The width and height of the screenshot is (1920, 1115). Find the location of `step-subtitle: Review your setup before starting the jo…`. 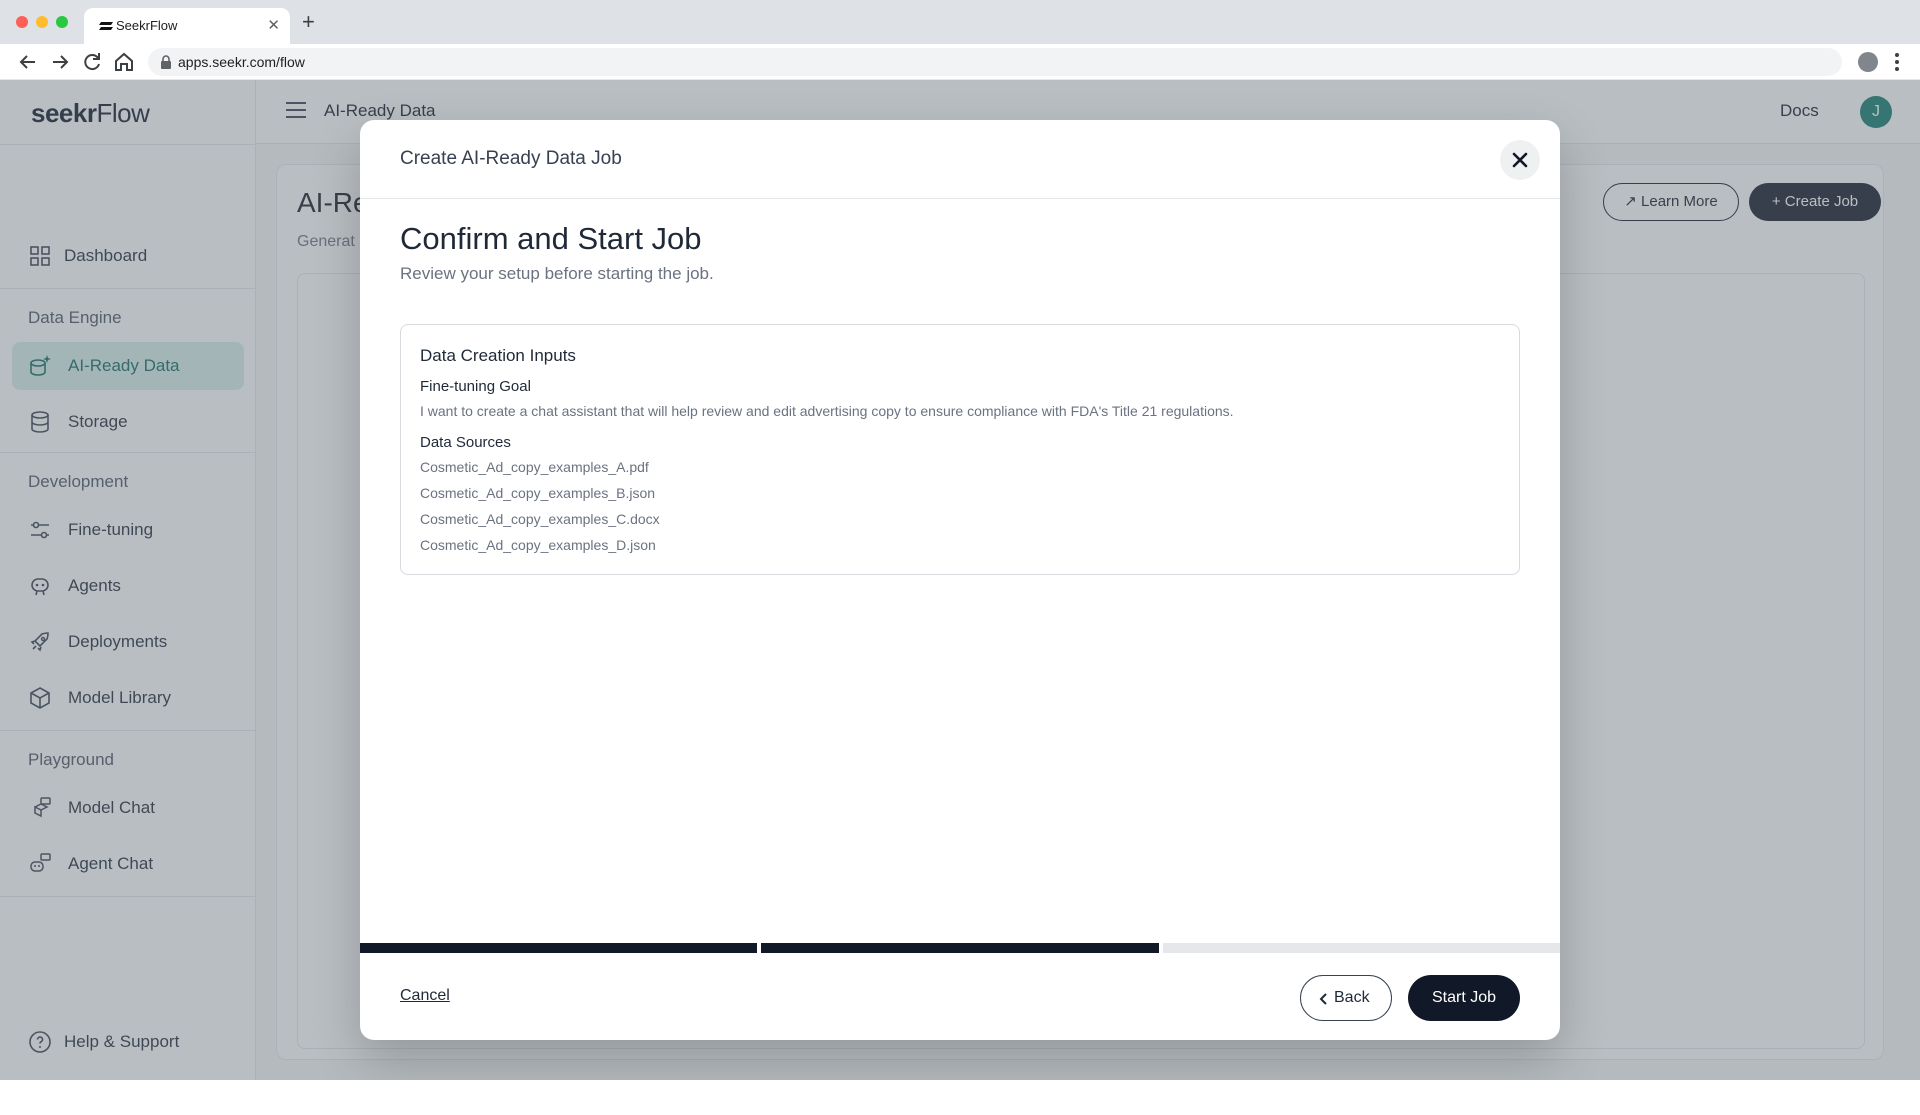

step-subtitle: Review your setup before starting the jo… is located at coordinates (557, 273).